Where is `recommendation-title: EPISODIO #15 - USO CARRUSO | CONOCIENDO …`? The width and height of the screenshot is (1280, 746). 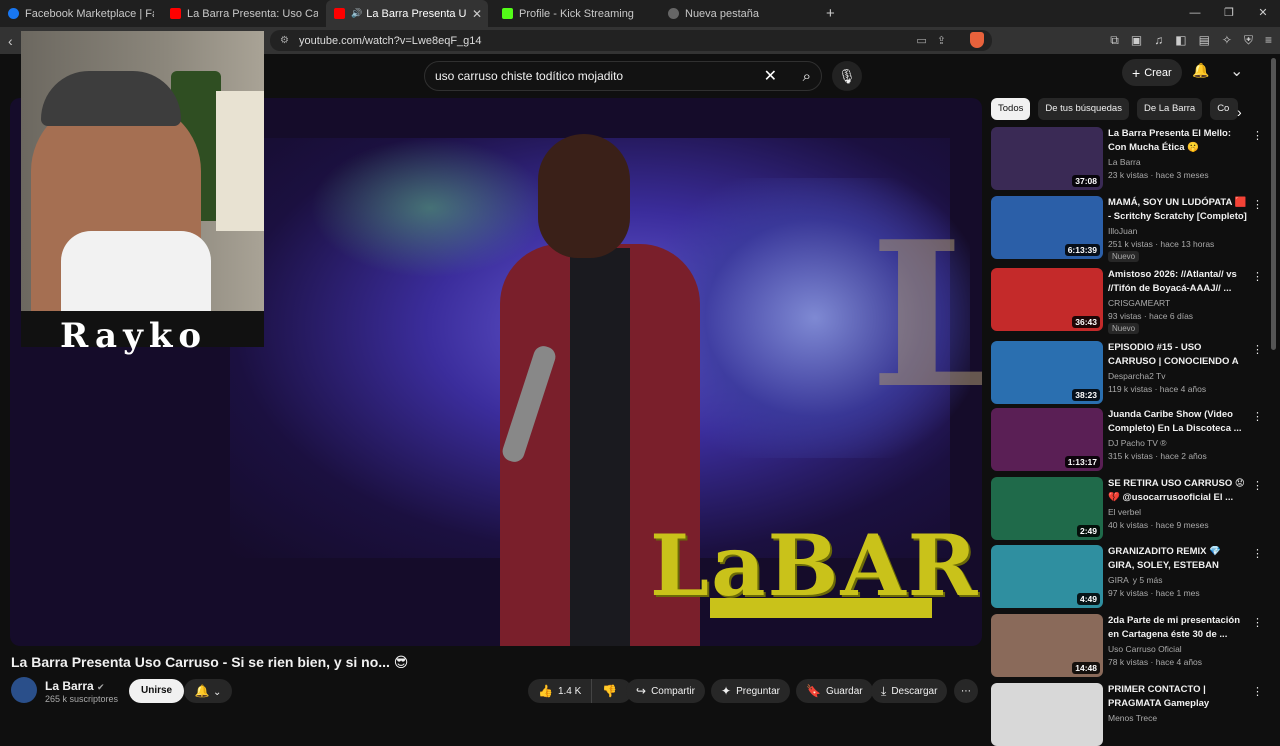
recommendation-title: EPISODIO #15 - USO CARRUSO | CONOCIENDO … is located at coordinates (1178, 354).